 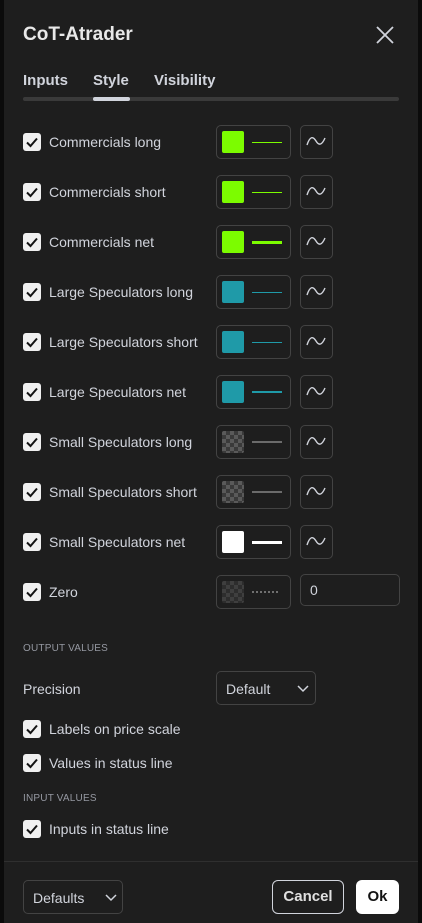 I want to click on plot-label: Small Speculators long, so click(x=121, y=442).